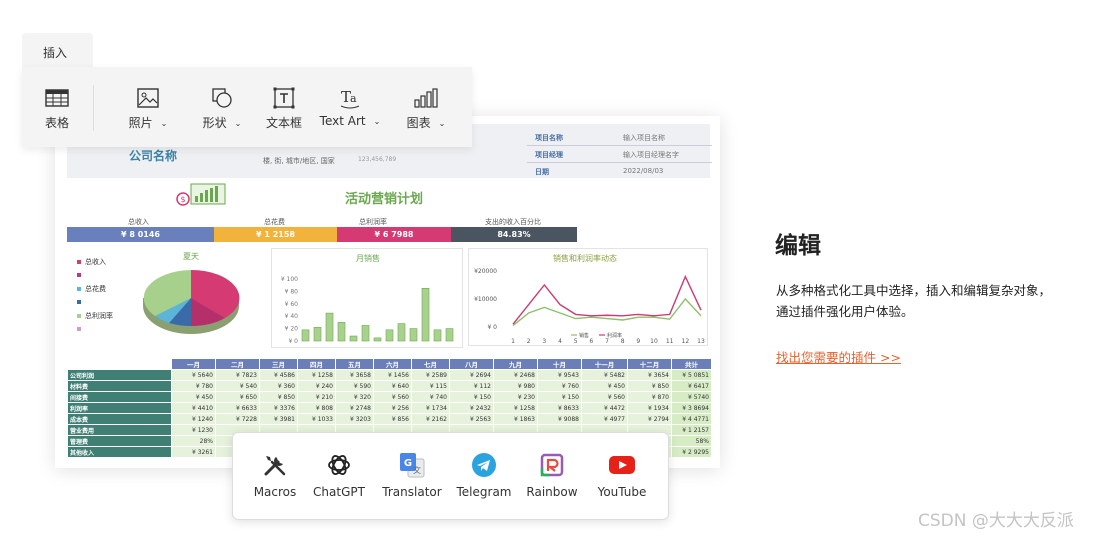 This screenshot has height=538, width=1115. I want to click on table-cell: ¥ 640, so click(392, 386).